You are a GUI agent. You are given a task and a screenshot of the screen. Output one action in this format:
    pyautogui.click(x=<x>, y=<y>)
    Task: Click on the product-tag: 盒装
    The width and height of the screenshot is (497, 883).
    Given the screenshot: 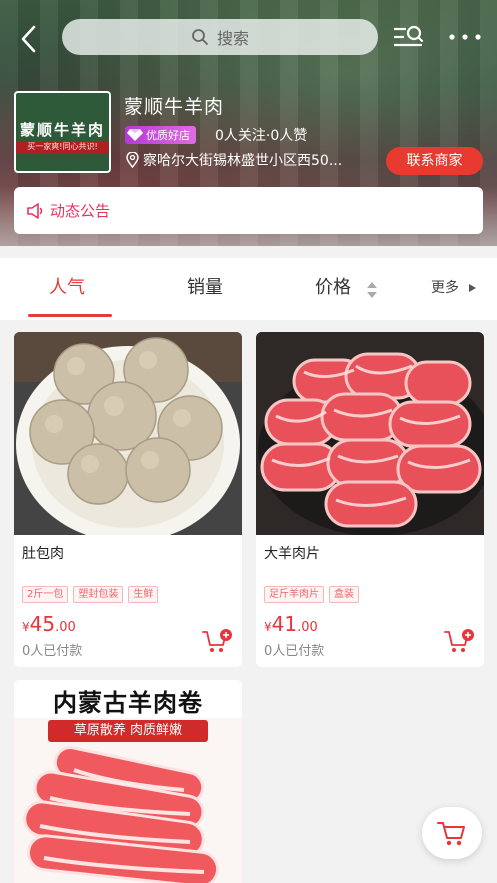 What is the action you would take?
    pyautogui.click(x=344, y=594)
    